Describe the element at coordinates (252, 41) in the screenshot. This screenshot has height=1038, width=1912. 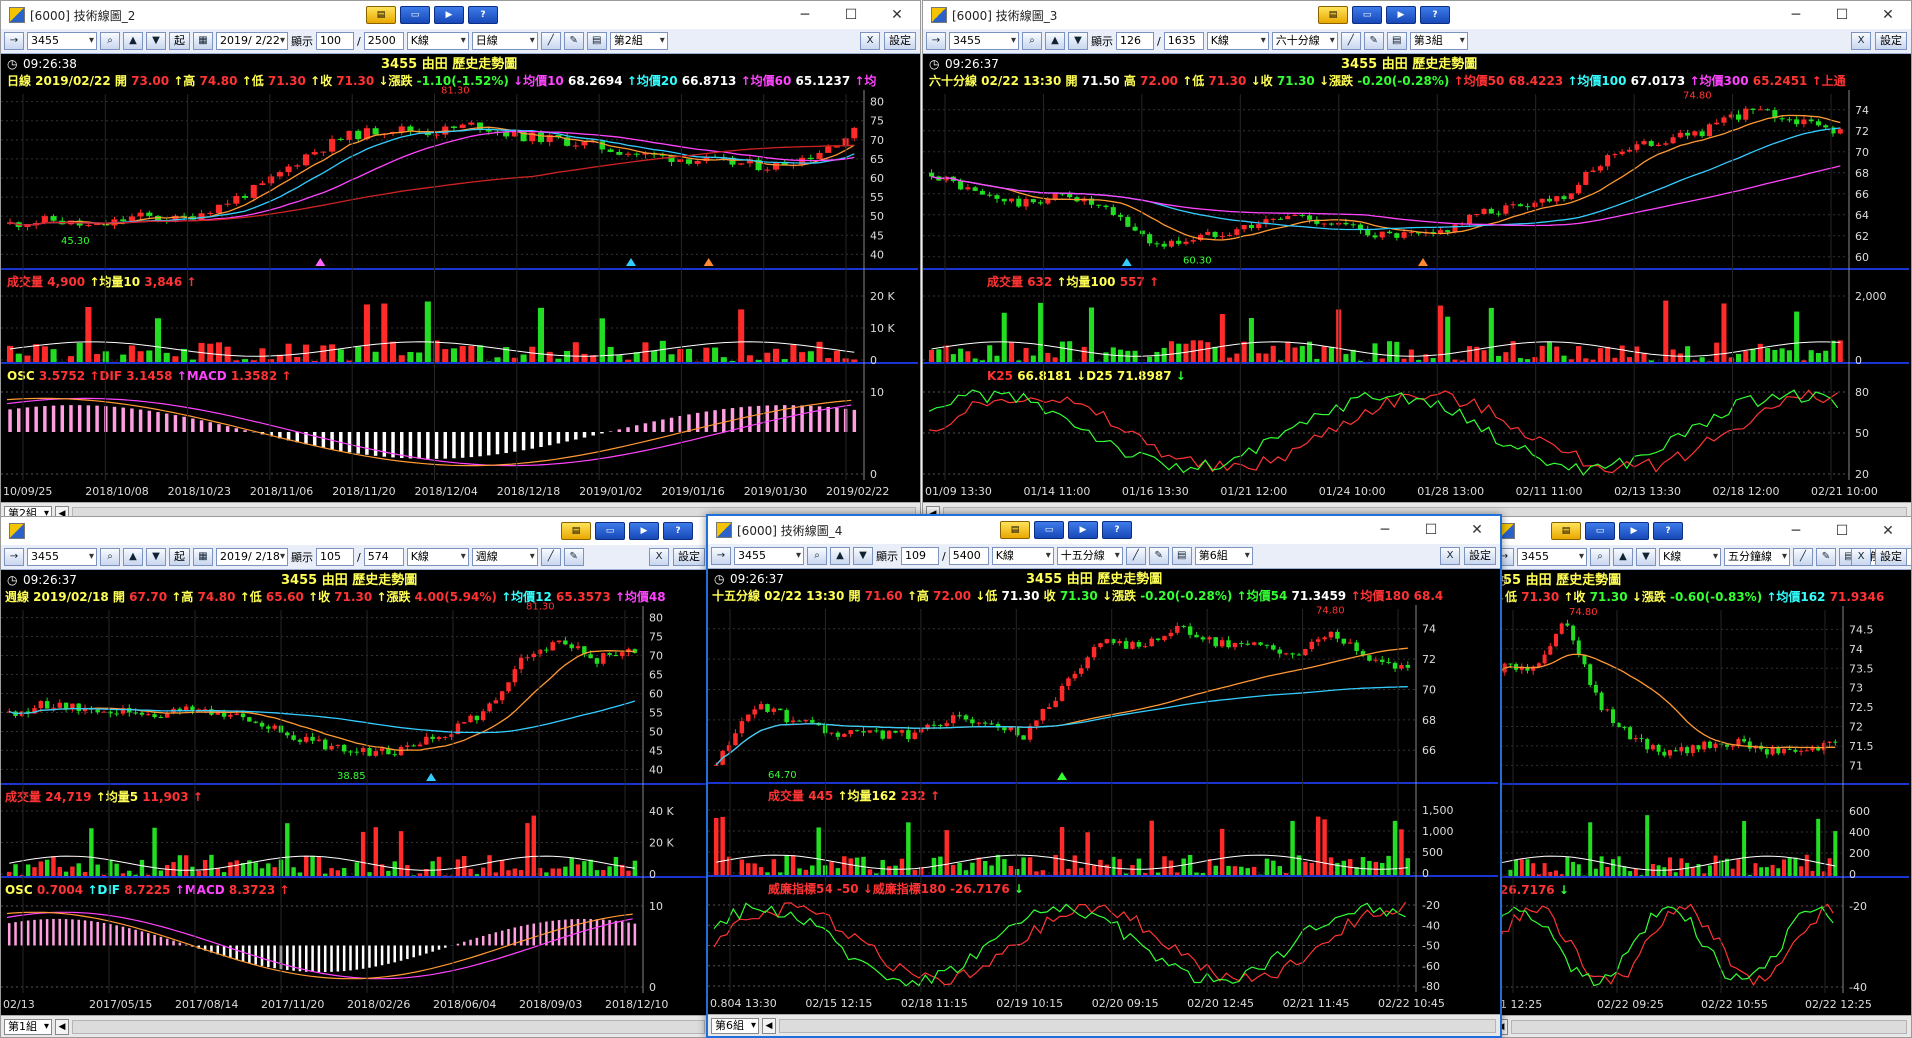
I see `date-select: 2019/ 2/22` at that location.